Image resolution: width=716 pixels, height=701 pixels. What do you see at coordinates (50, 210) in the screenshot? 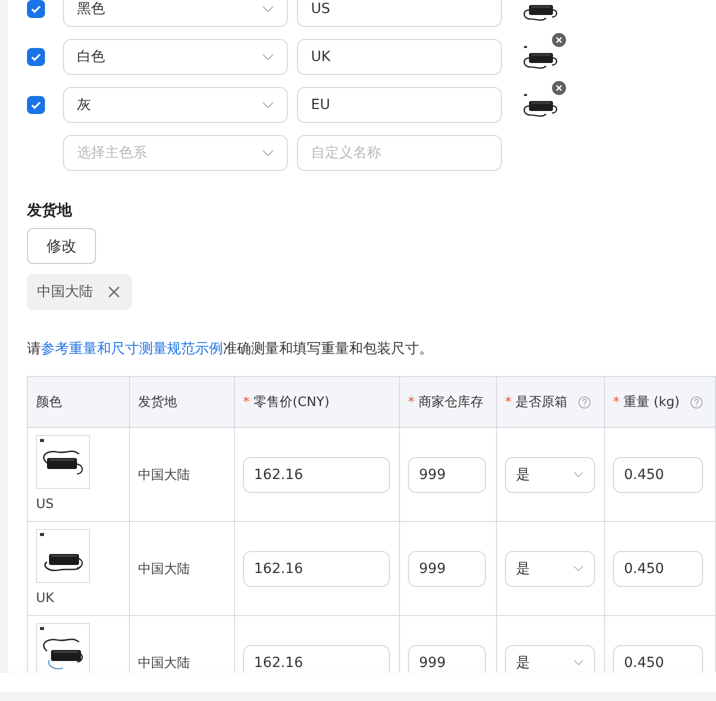
I see `section-title: 发货地` at bounding box center [50, 210].